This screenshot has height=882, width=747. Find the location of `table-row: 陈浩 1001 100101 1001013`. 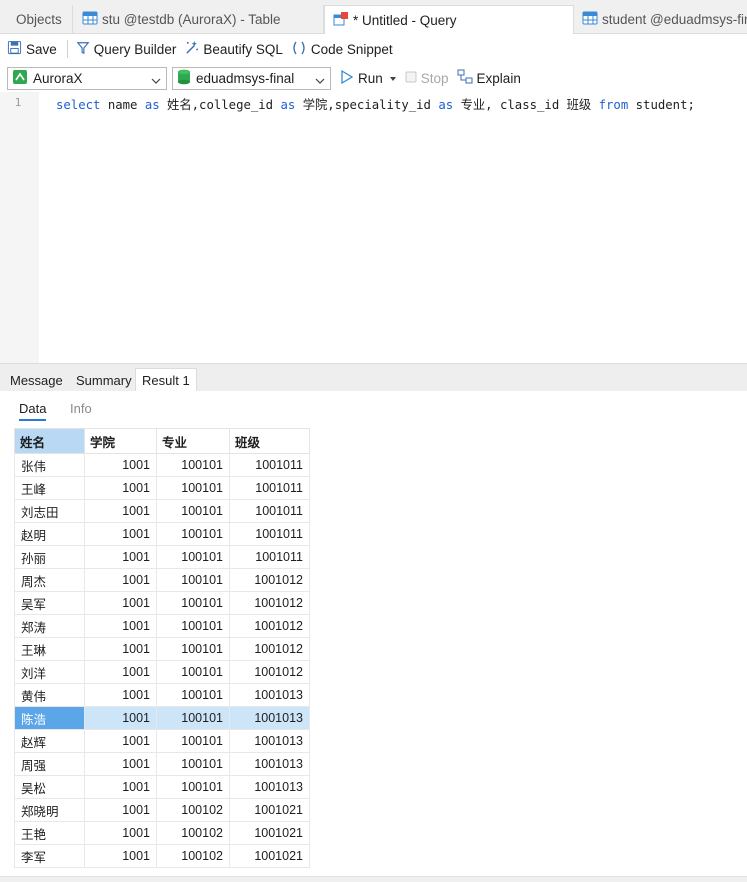

table-row: 陈浩 1001 100101 1001013 is located at coordinates (162, 718).